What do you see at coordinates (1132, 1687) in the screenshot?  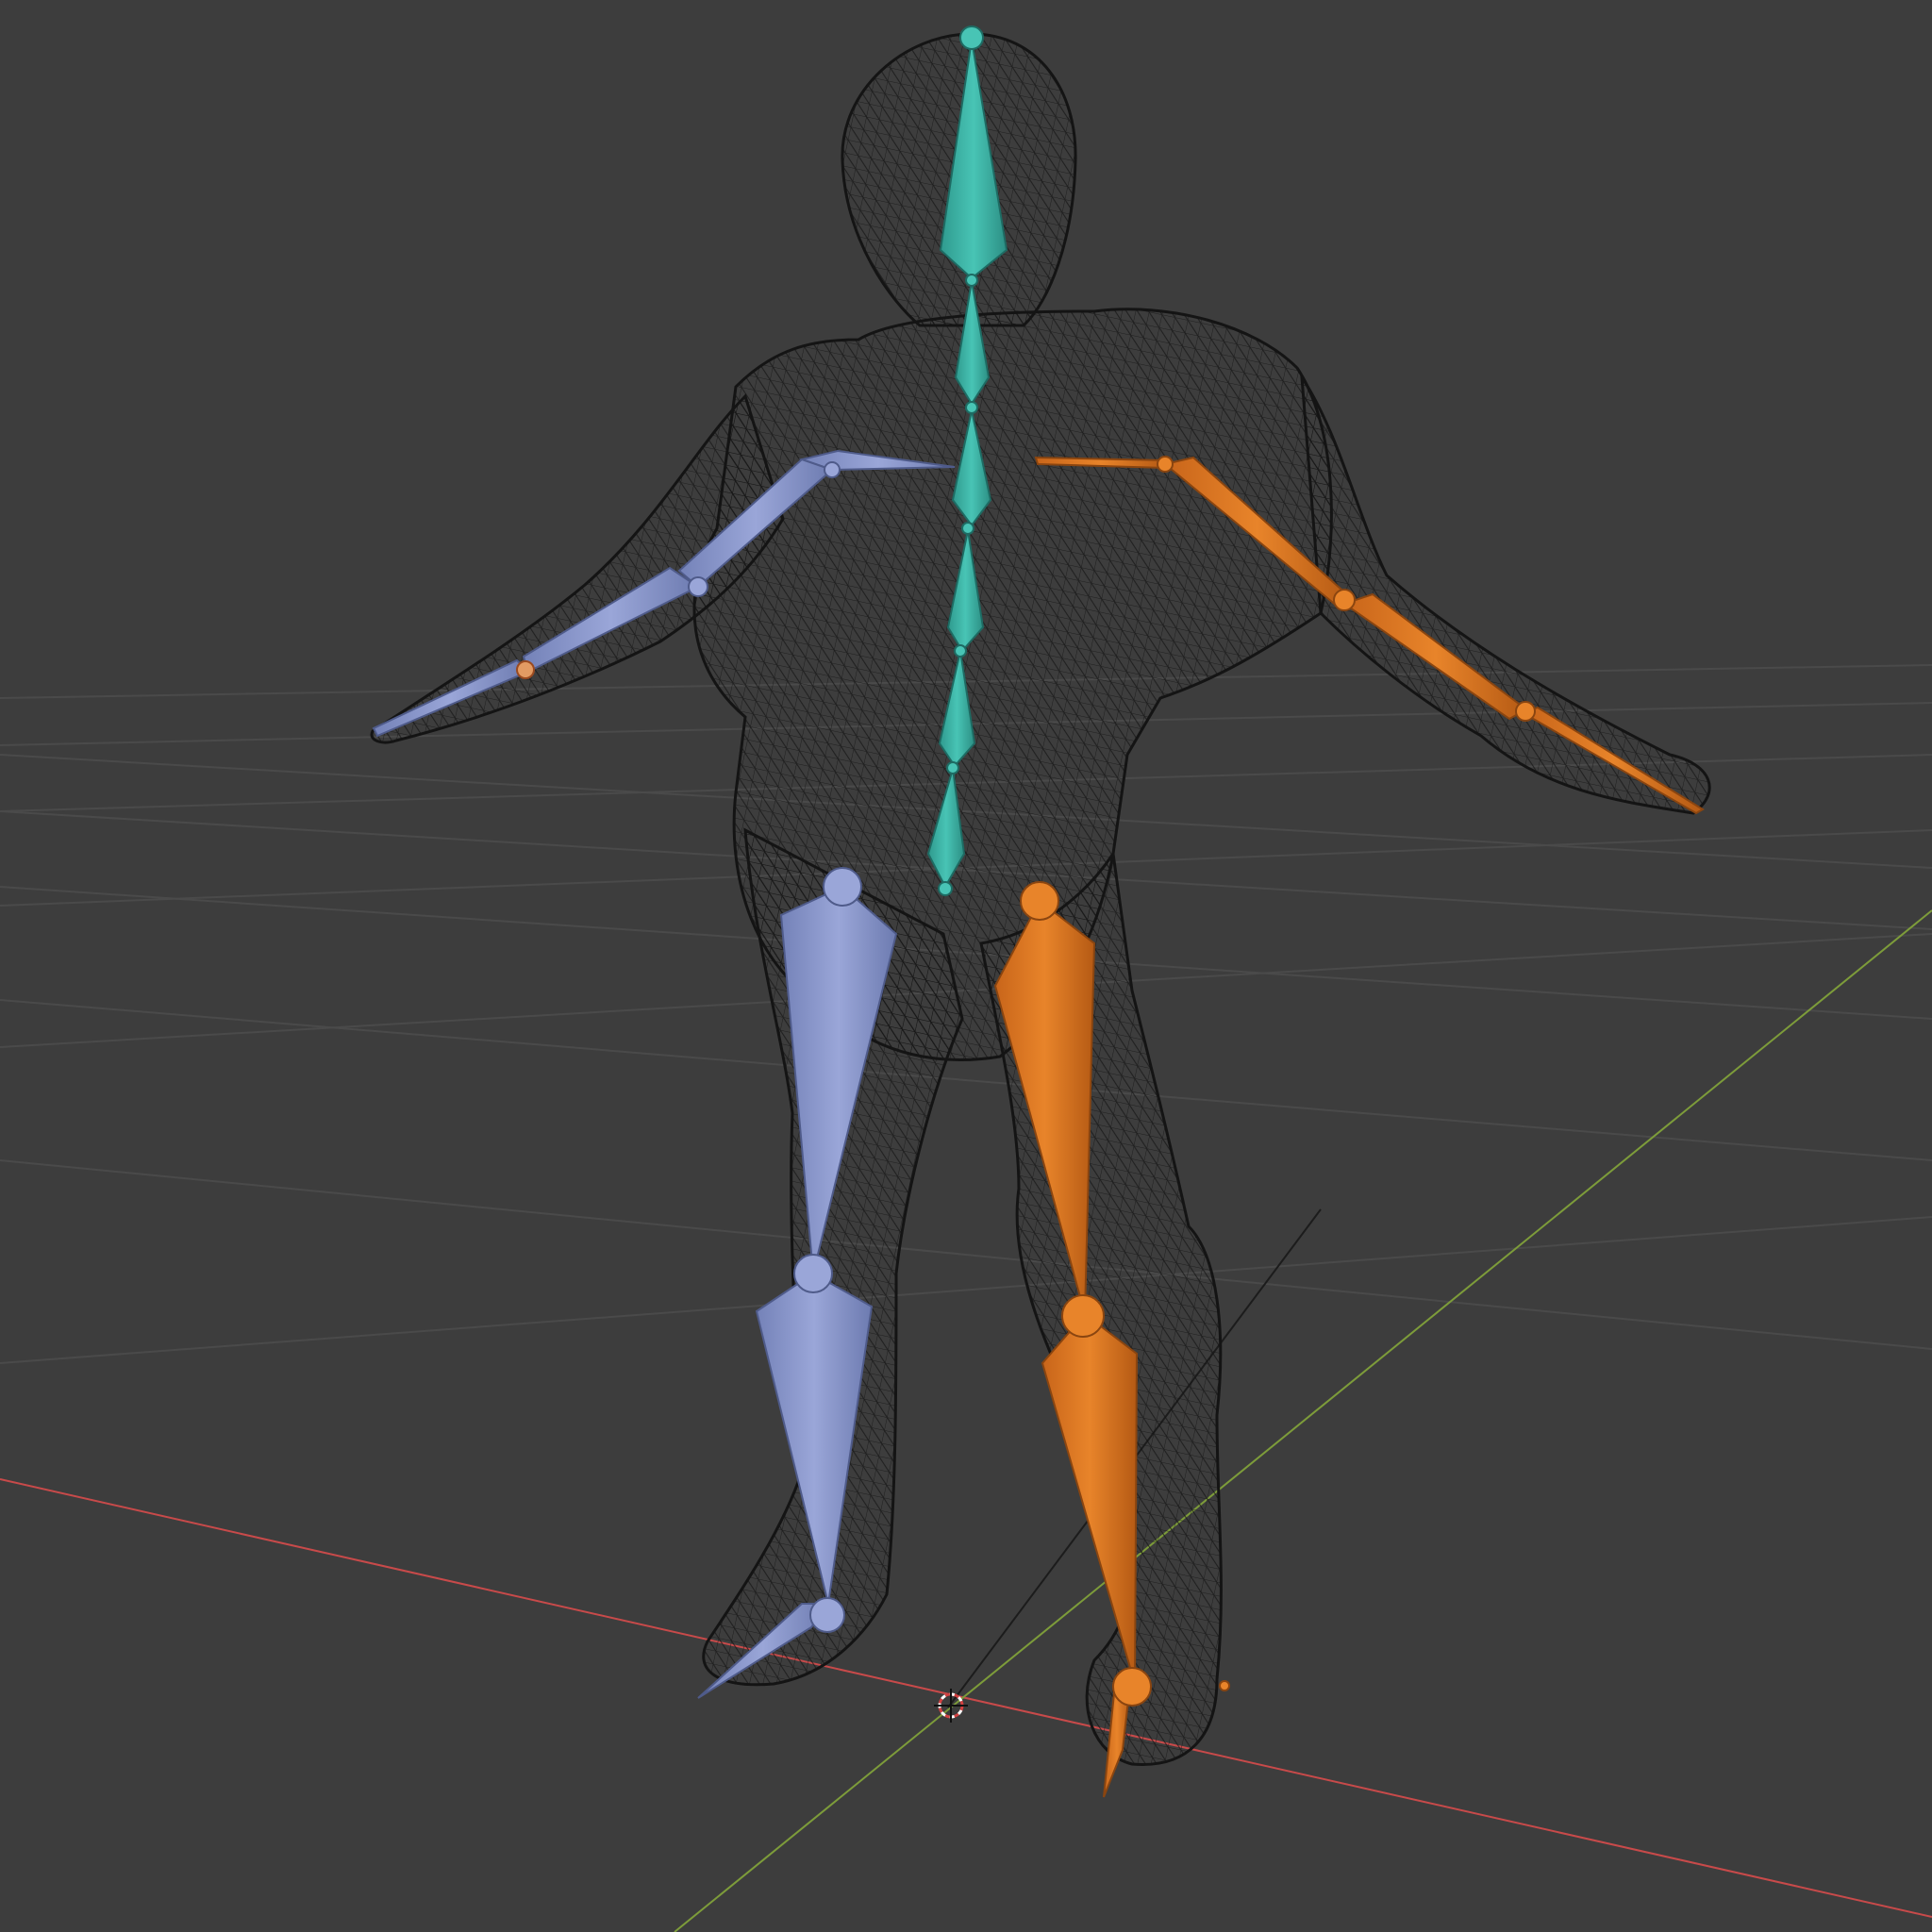 I see `joint-ankle-r` at bounding box center [1132, 1687].